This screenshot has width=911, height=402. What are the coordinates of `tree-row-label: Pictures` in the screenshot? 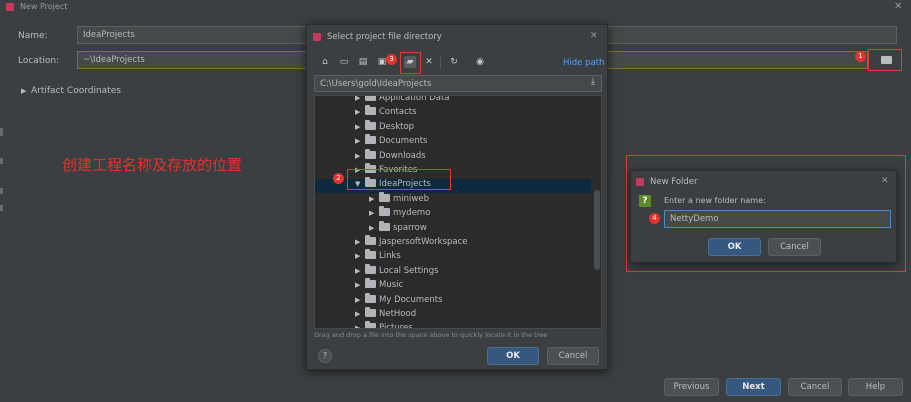 It's located at (396, 326).